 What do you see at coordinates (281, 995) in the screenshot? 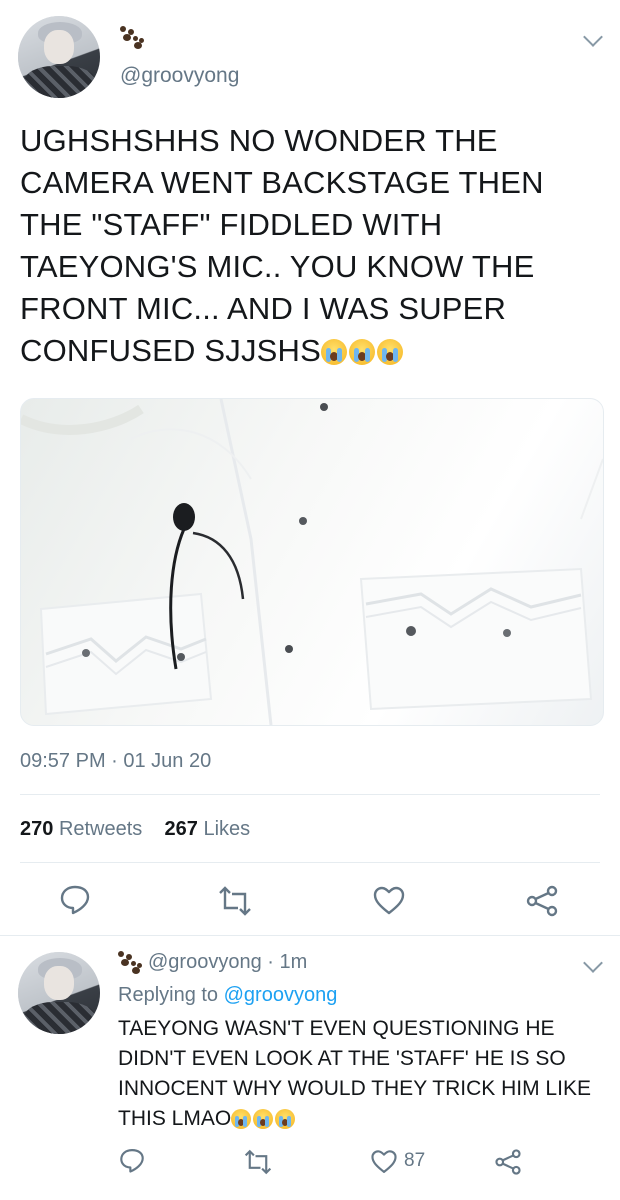
I see `replying-to-link: @groovyong` at bounding box center [281, 995].